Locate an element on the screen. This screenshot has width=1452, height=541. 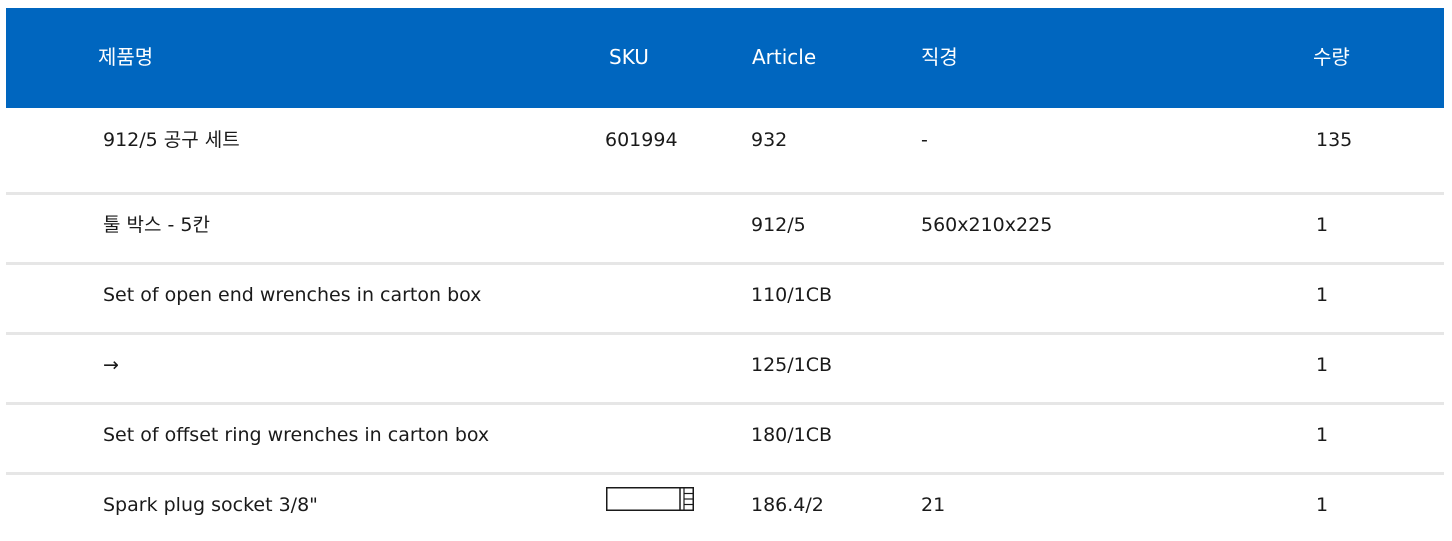
header-sku: SKU is located at coordinates (629, 57).